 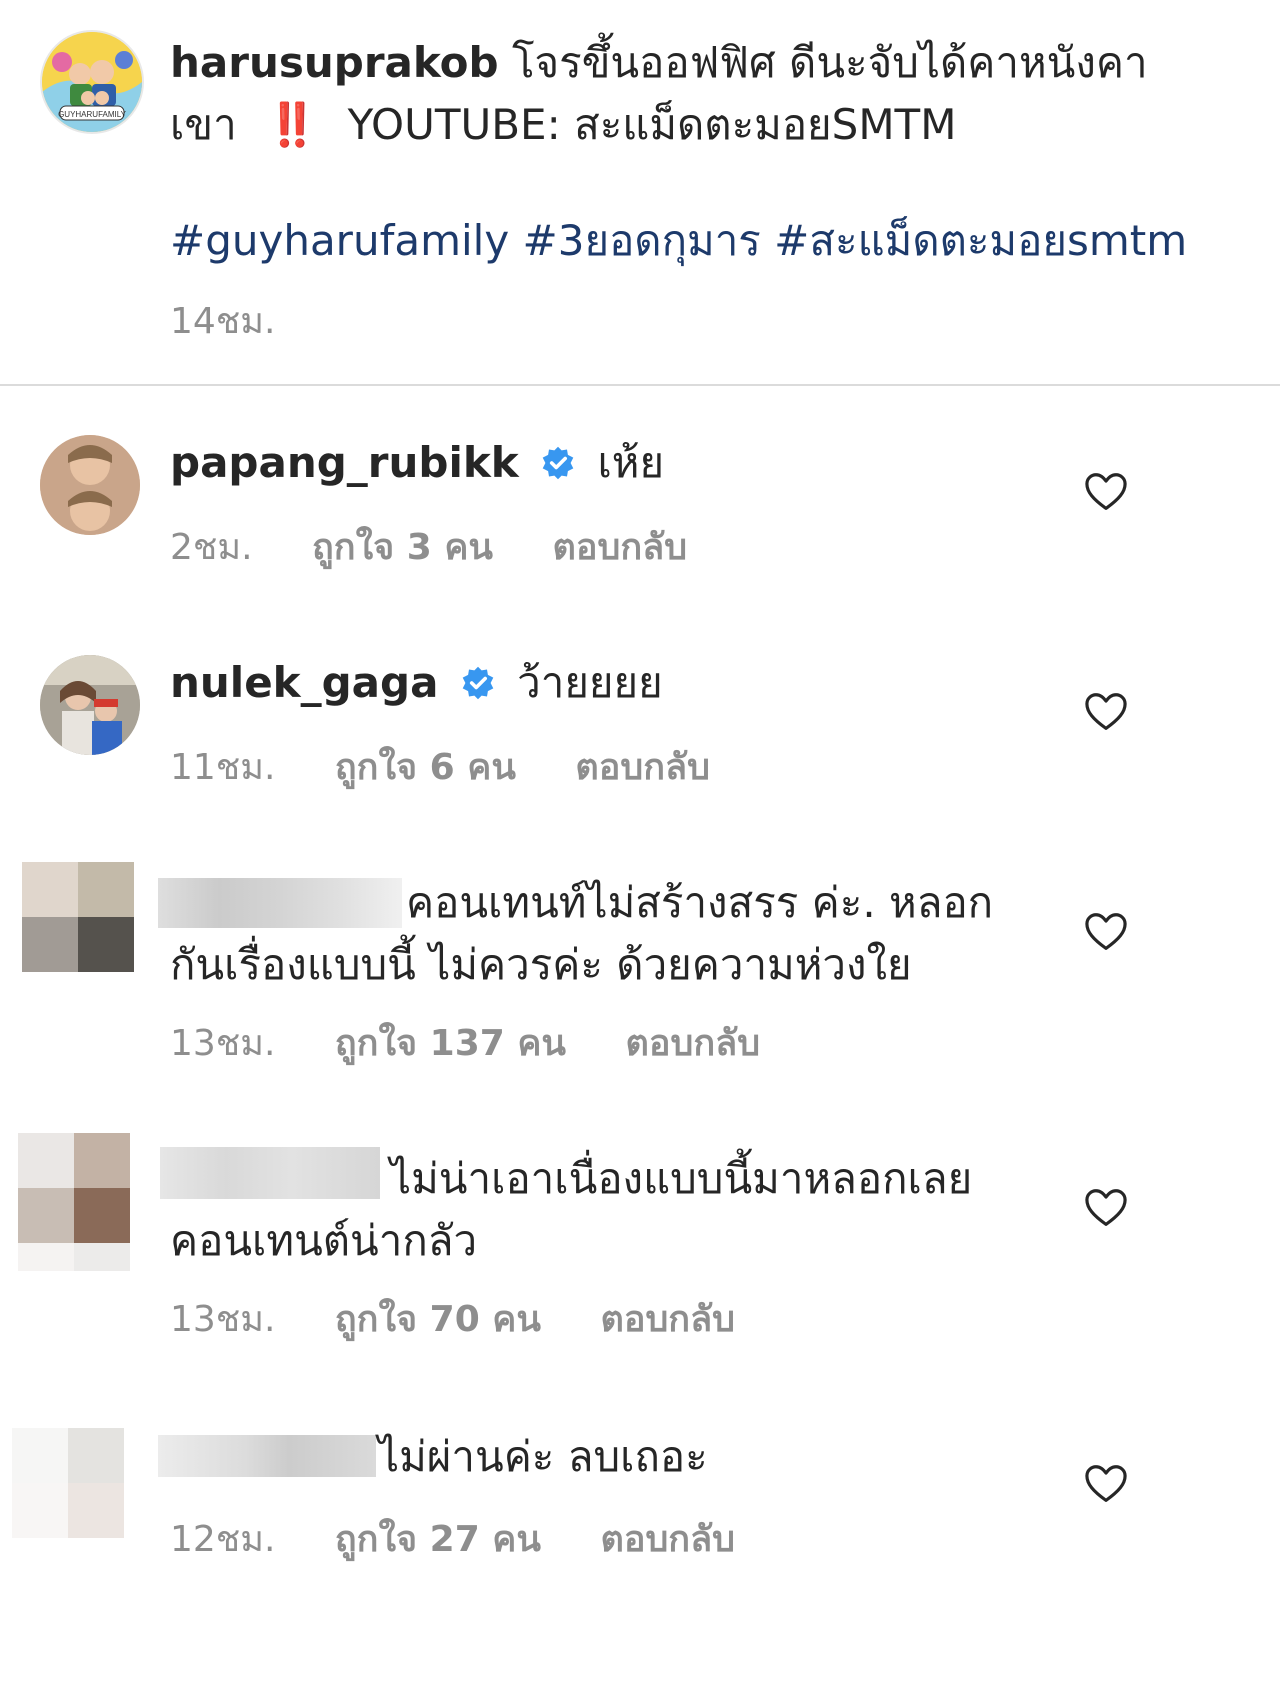 I want to click on comment-1-line: papang_rubikk เห้ย, so click(x=417, y=463).